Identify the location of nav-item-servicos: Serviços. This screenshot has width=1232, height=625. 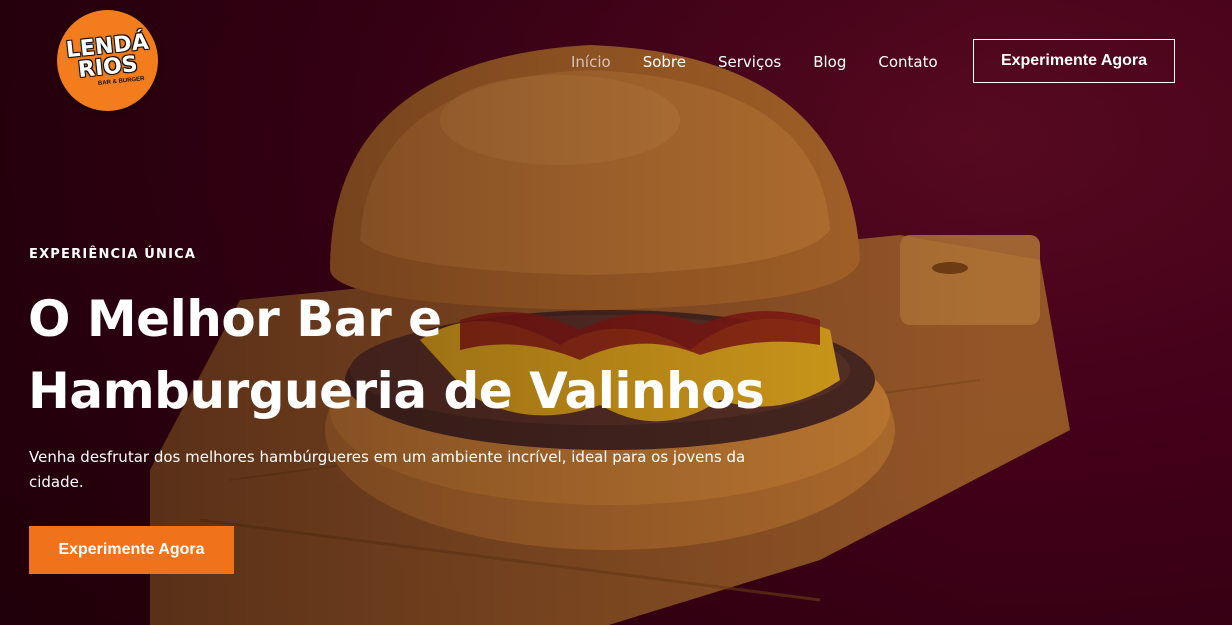
(749, 62).